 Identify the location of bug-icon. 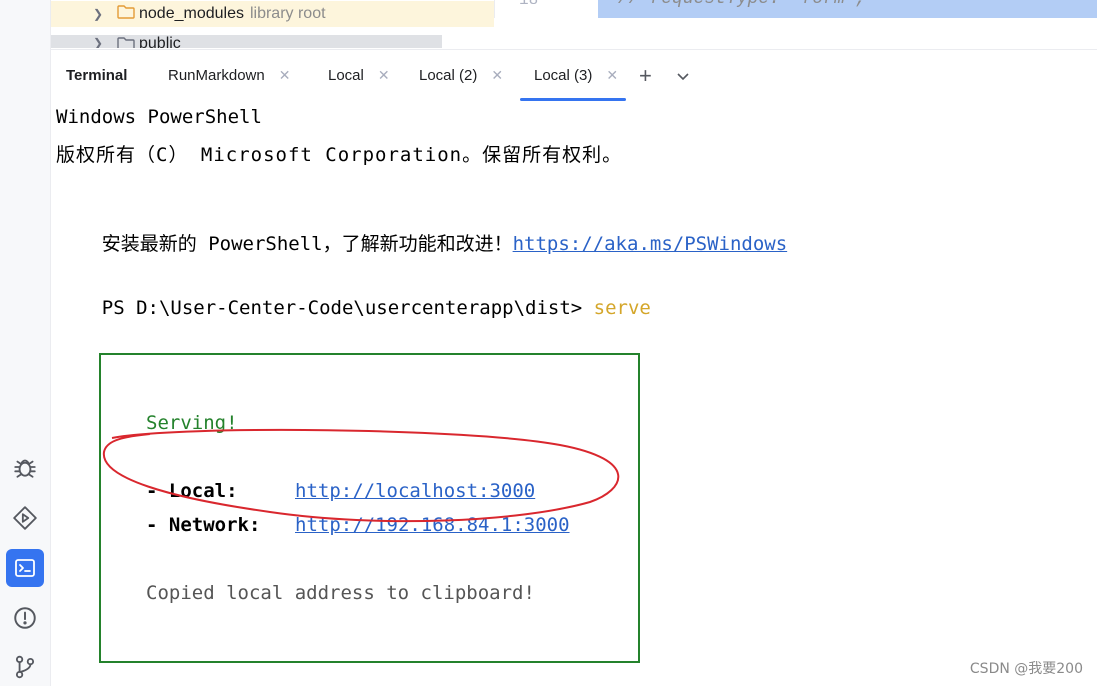
(25, 468).